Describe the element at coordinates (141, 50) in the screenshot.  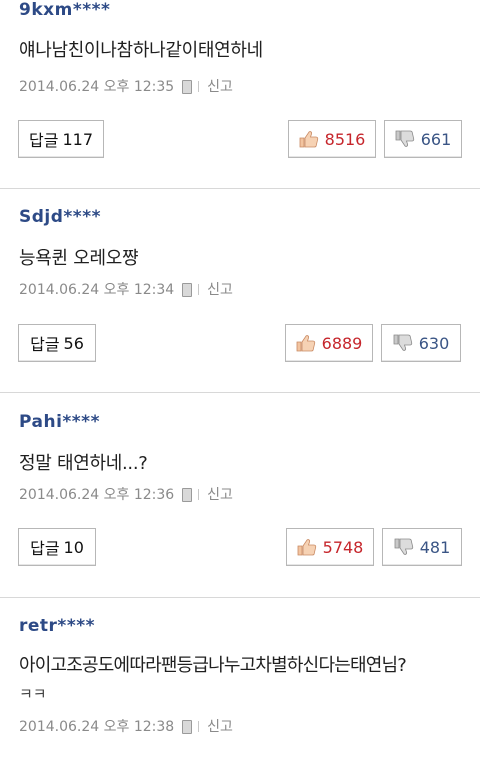
I see `comment-body: 얘나남친이나참하나같이태연하네` at that location.